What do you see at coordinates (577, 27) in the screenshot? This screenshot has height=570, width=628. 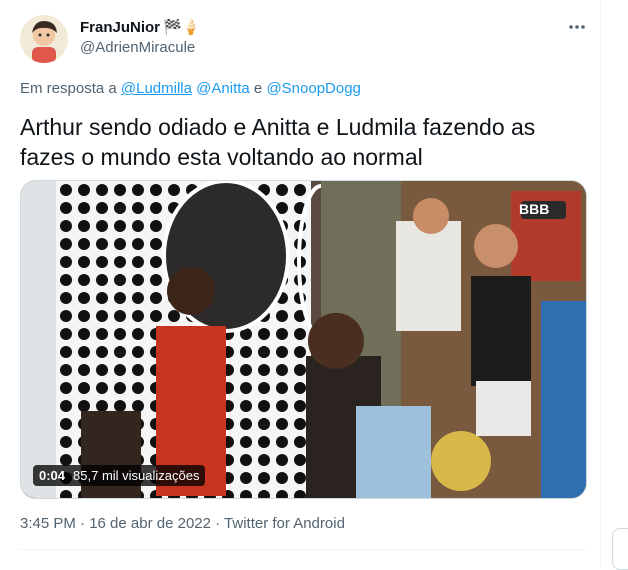 I see `more-options-icon` at bounding box center [577, 27].